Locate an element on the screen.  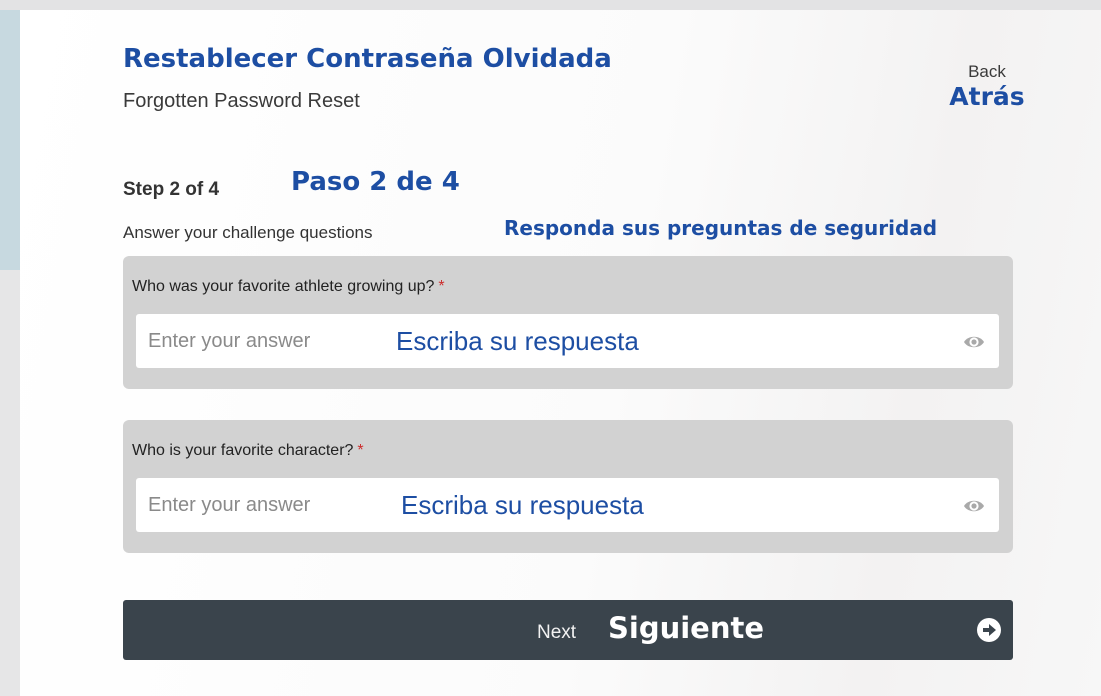
step-indicator: Step 2 of 4 is located at coordinates (171, 189).